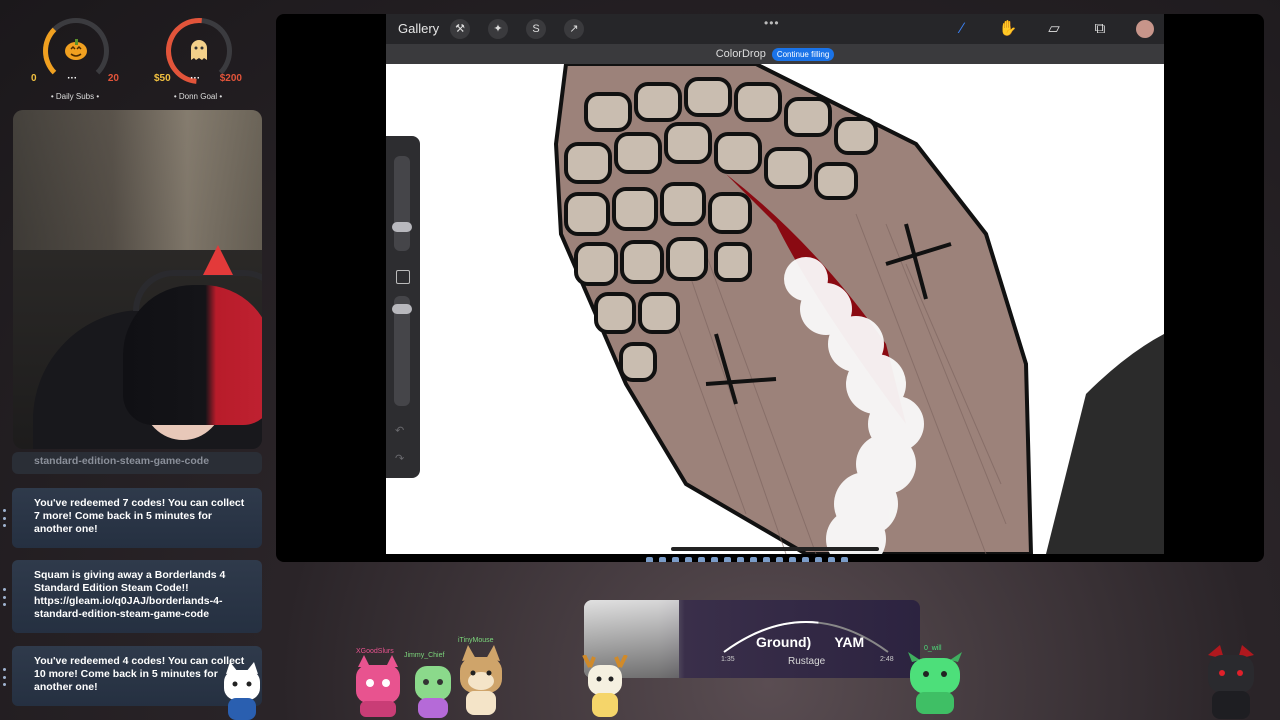  I want to click on headphones, so click(197, 290).